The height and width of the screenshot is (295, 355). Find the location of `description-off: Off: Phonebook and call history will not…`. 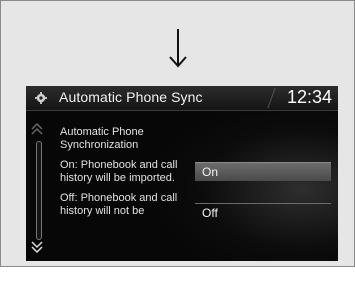

description-off: Off: Phonebook and call history will not… is located at coordinates (119, 204).